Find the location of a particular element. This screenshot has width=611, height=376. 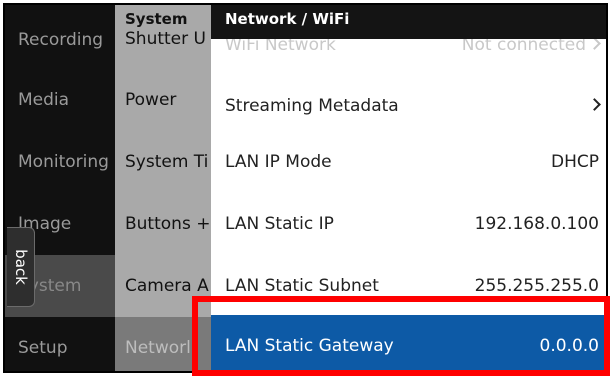

panel-title: Network / WiFi is located at coordinates (408, 22).